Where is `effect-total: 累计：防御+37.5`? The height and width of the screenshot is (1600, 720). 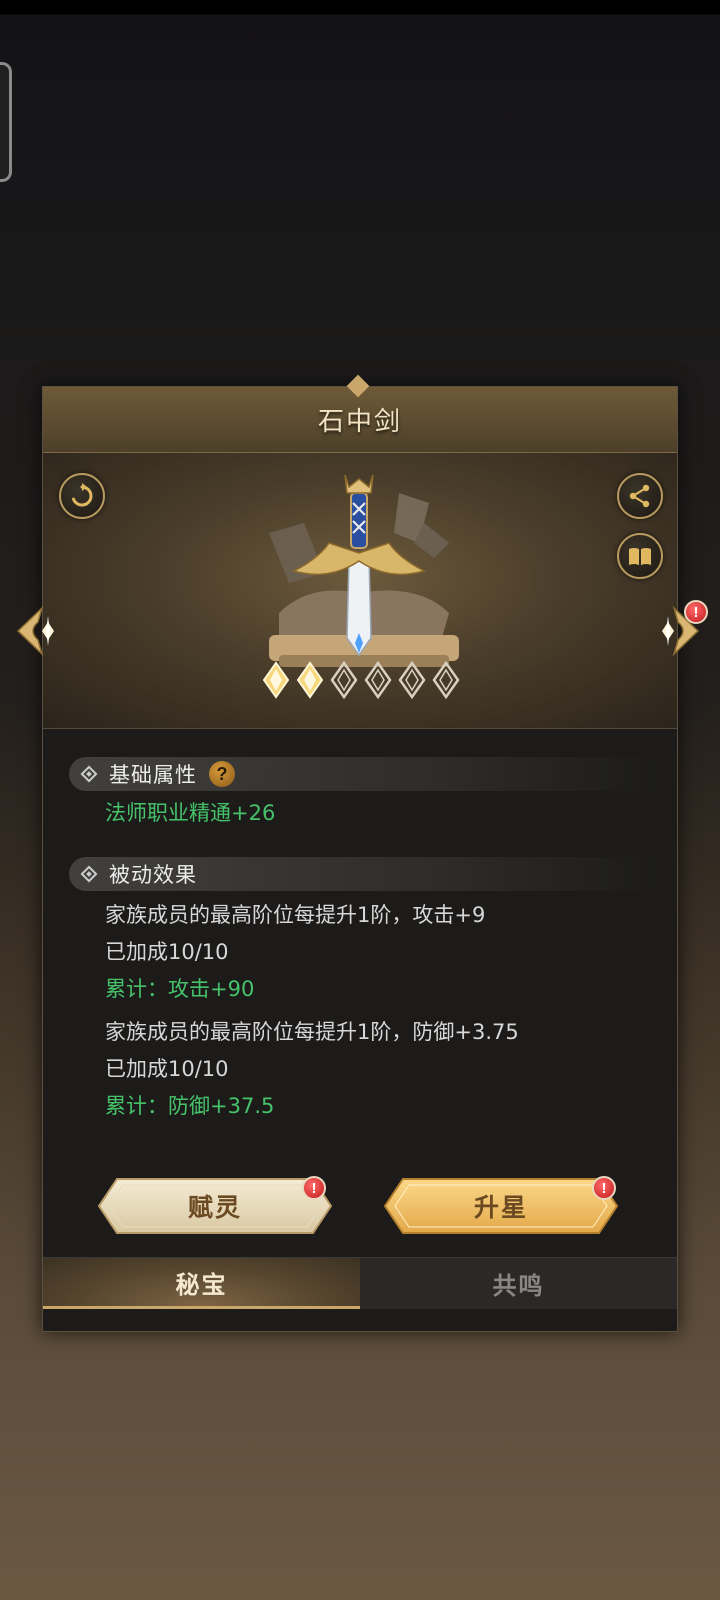 effect-total: 累计：防御+37.5 is located at coordinates (190, 1106).